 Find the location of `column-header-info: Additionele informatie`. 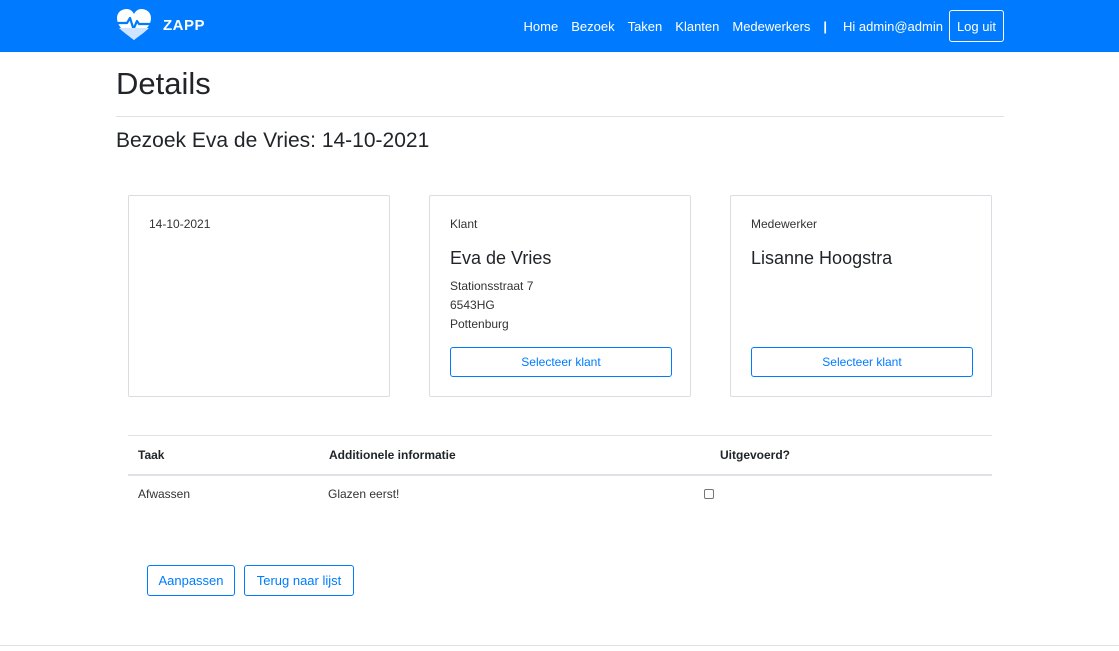

column-header-info: Additionele informatie is located at coordinates (392, 455).